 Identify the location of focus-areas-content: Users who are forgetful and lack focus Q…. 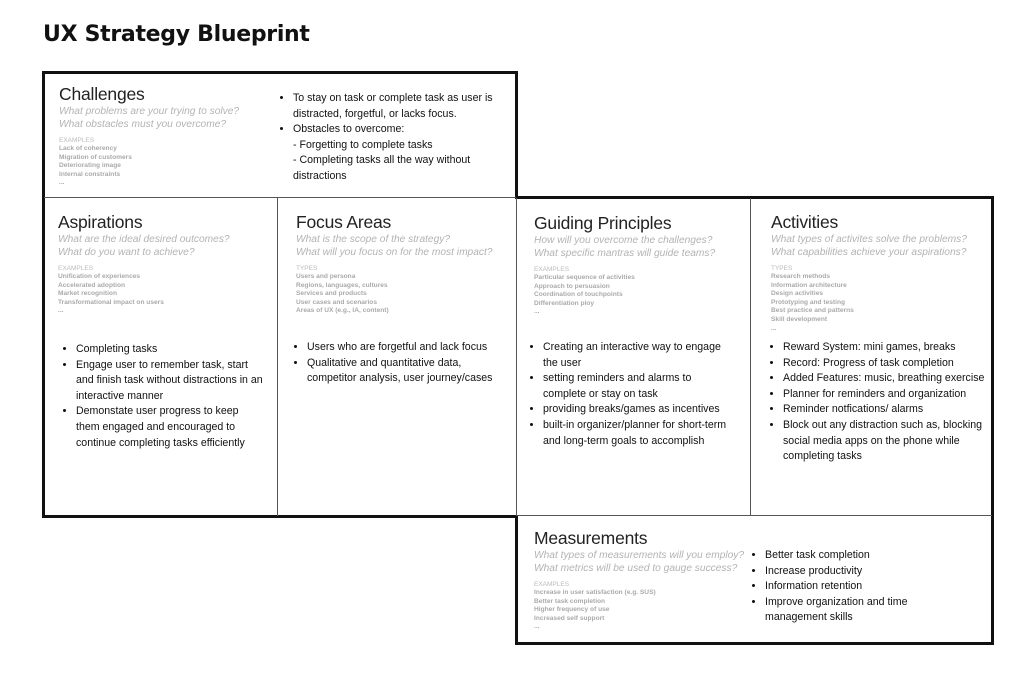
(396, 363).